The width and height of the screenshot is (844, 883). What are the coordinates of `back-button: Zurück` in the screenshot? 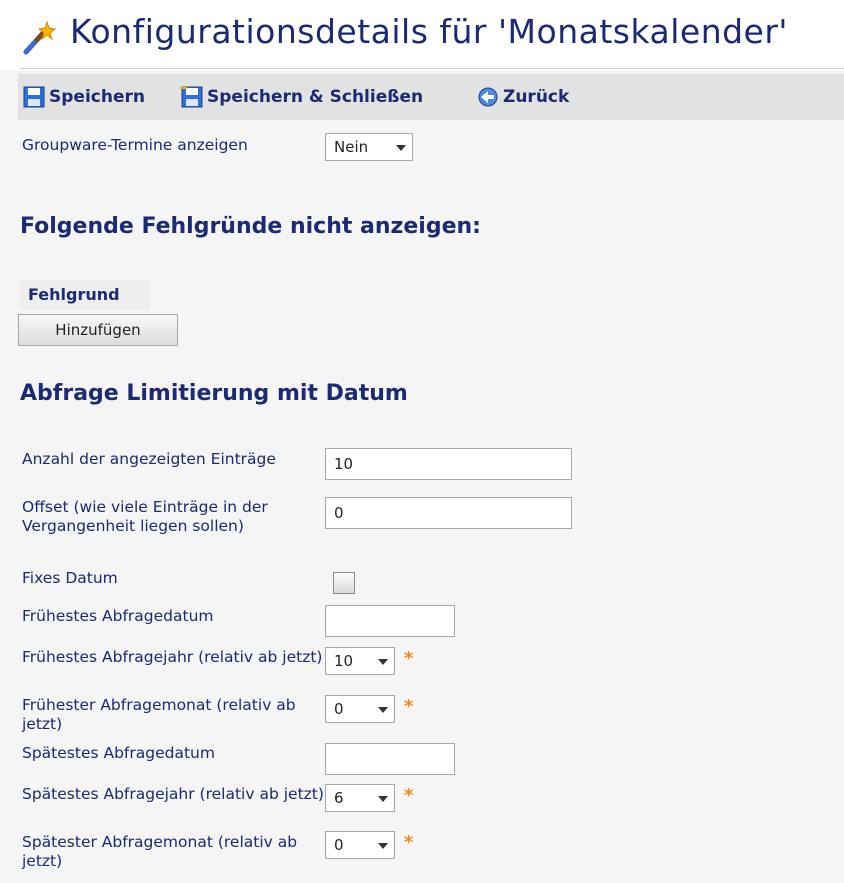 It's located at (522, 97).